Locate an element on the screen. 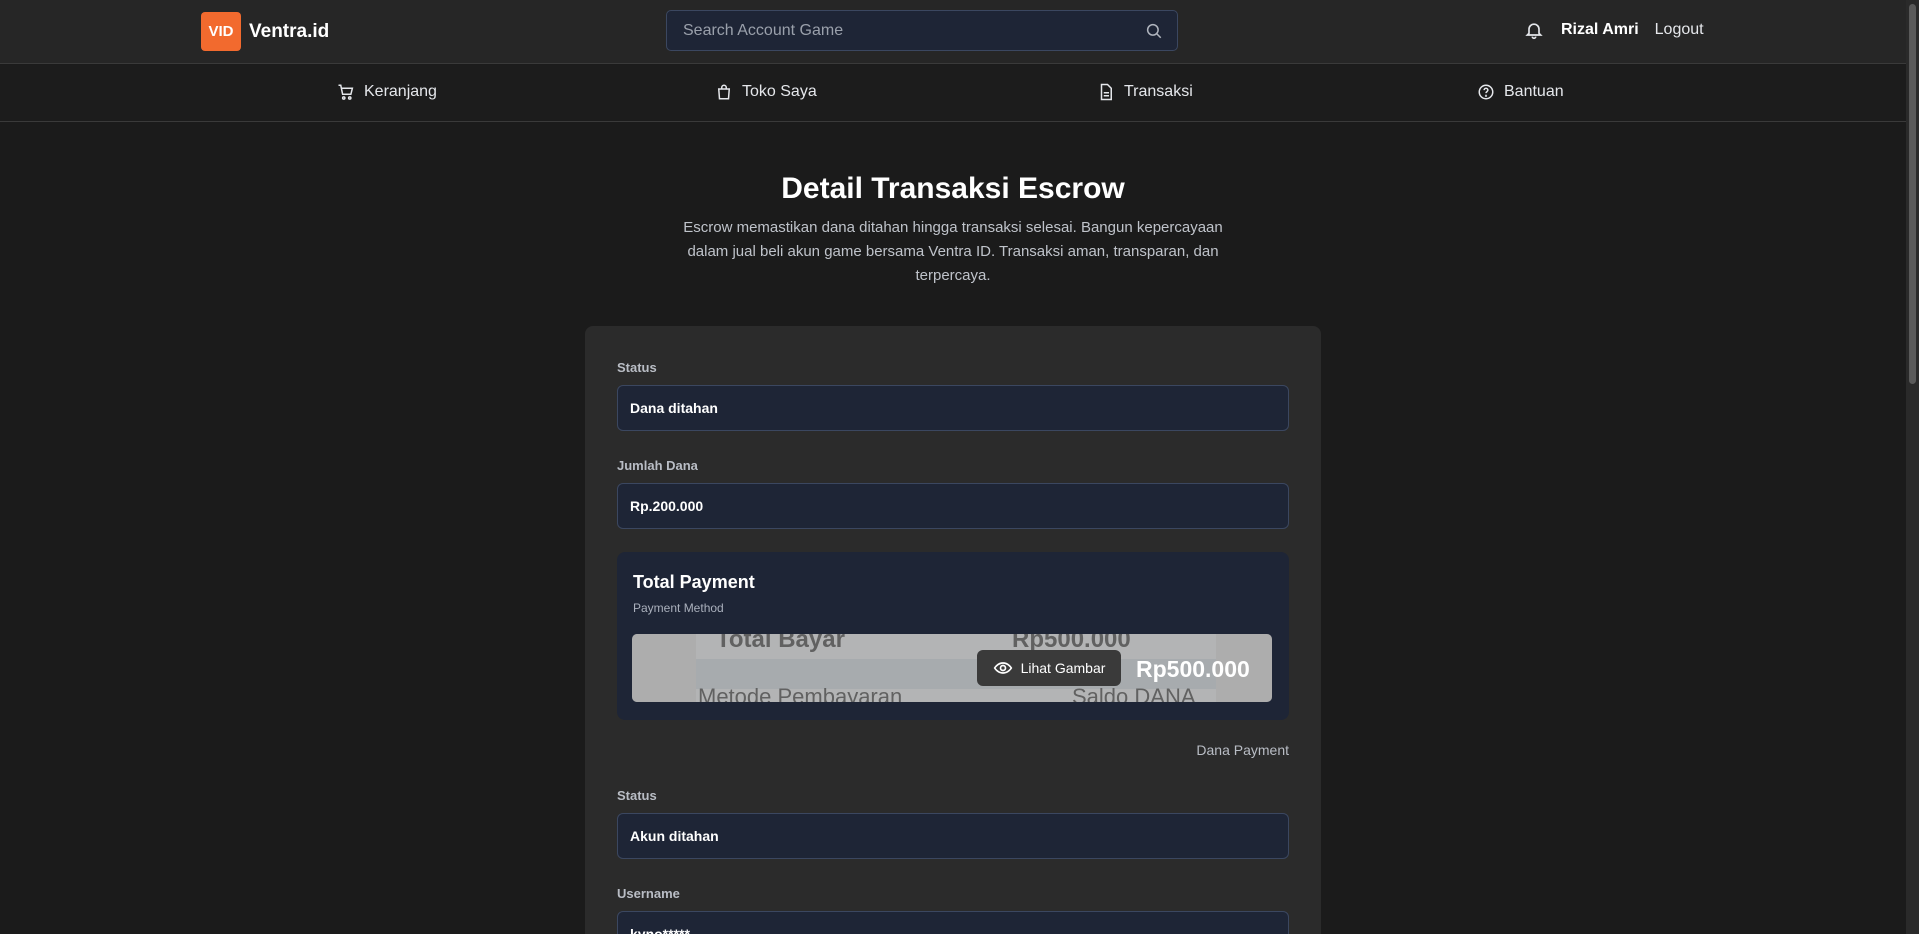 Image resolution: width=1919 pixels, height=934 pixels. status-field: Dana ditahan is located at coordinates (953, 408).